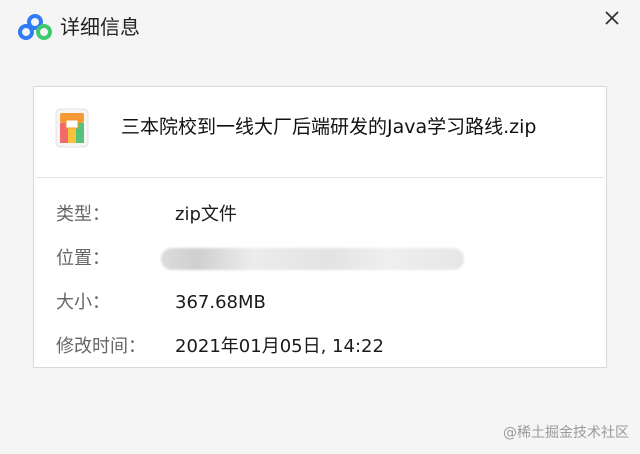 The height and width of the screenshot is (454, 640). I want to click on watermark: @稀土掘金技术社区, so click(566, 433).